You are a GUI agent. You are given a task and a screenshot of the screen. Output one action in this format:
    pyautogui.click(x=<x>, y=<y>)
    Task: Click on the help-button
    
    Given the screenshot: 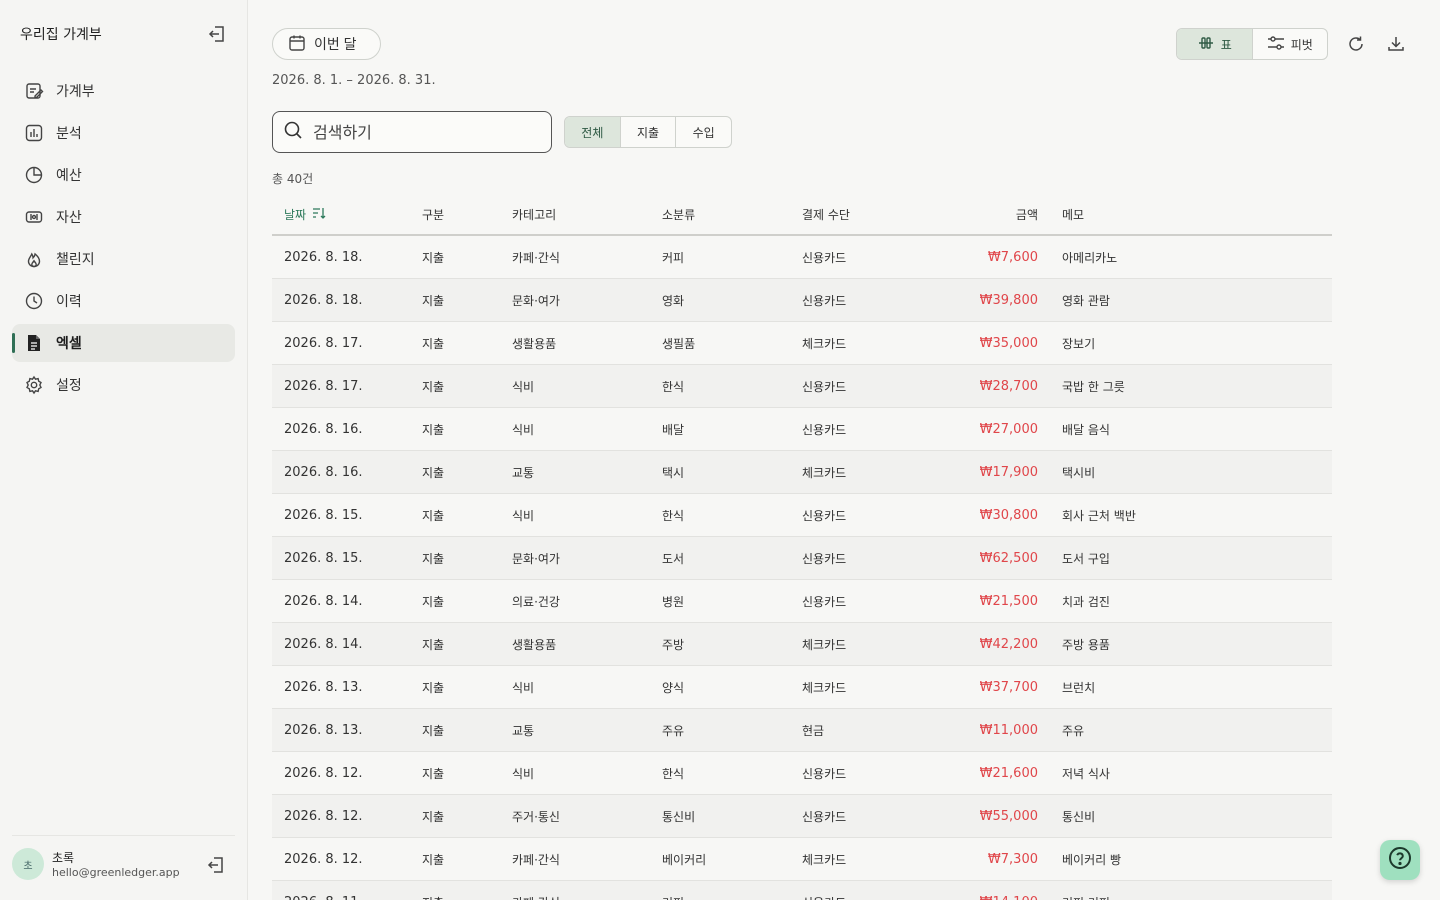 What is the action you would take?
    pyautogui.click(x=1400, y=860)
    